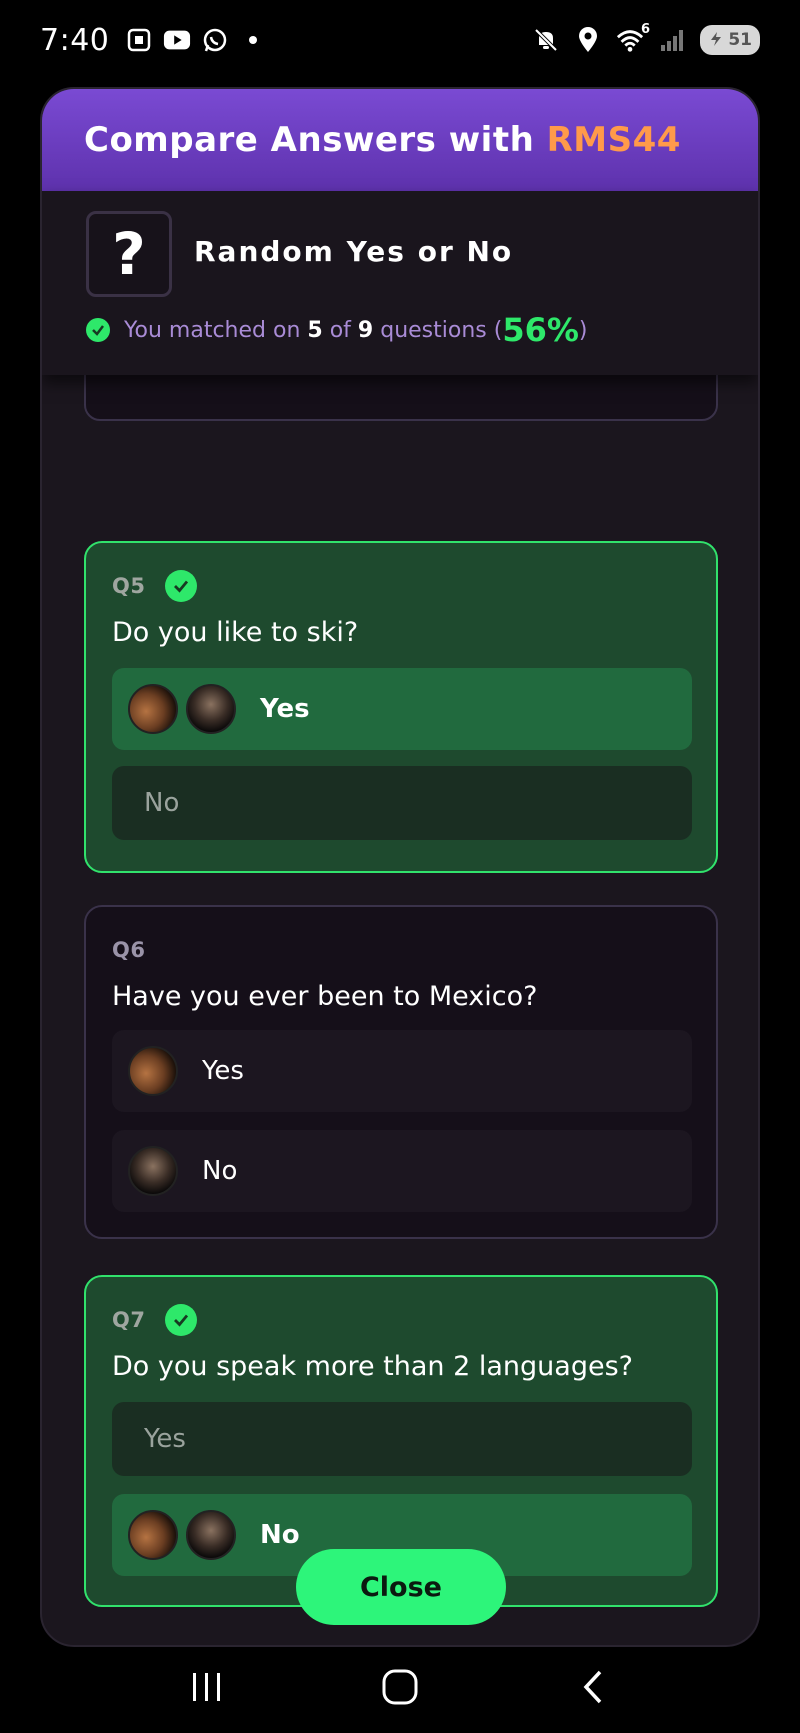 The image size is (800, 1733). Describe the element at coordinates (212, 330) in the screenshot. I see `match-prefix: You matched on` at that location.